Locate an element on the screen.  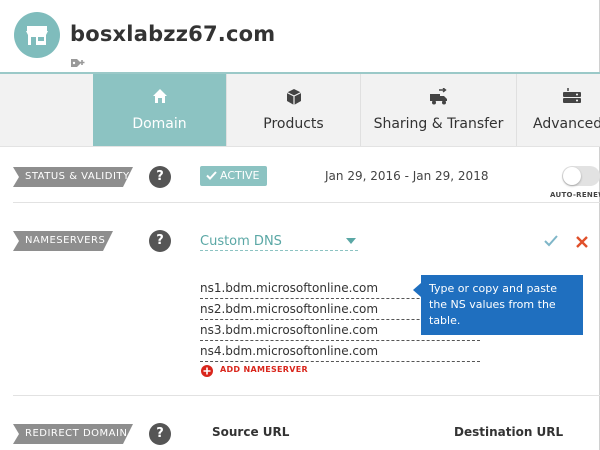
tab-advanced: Advanced is located at coordinates (558, 110).